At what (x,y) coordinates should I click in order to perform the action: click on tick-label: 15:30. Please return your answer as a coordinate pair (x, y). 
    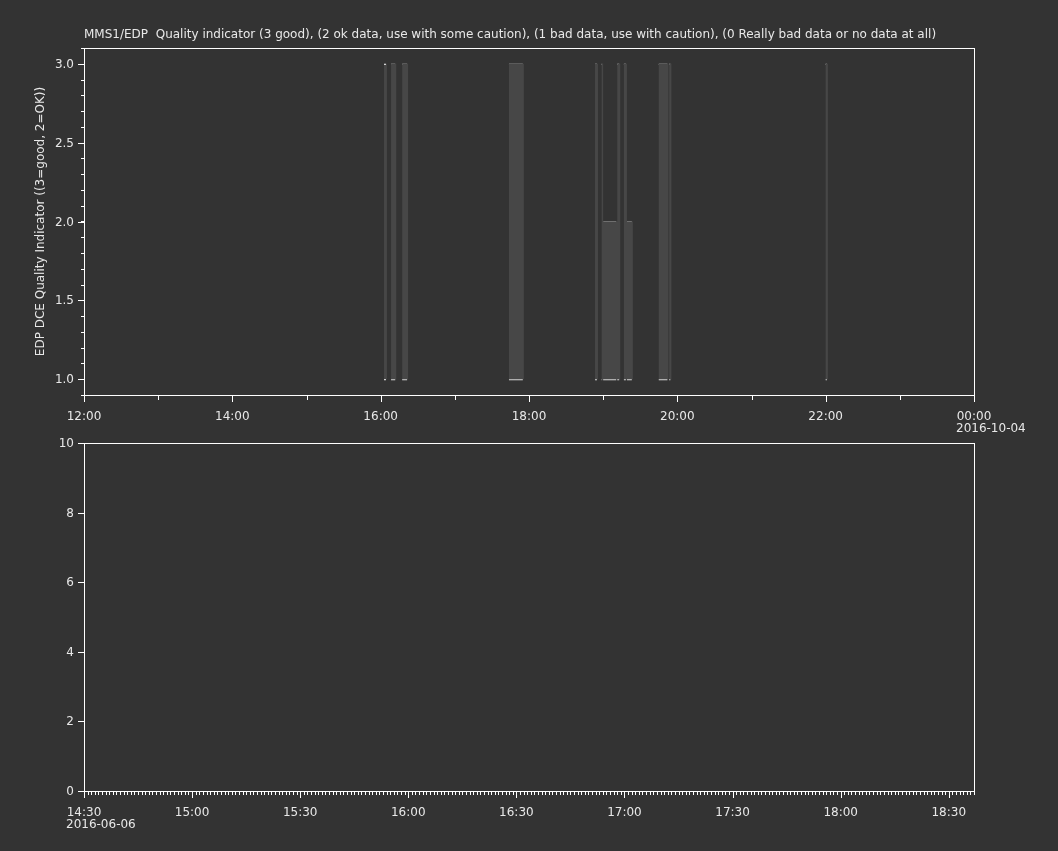
    Looking at the image, I should click on (300, 812).